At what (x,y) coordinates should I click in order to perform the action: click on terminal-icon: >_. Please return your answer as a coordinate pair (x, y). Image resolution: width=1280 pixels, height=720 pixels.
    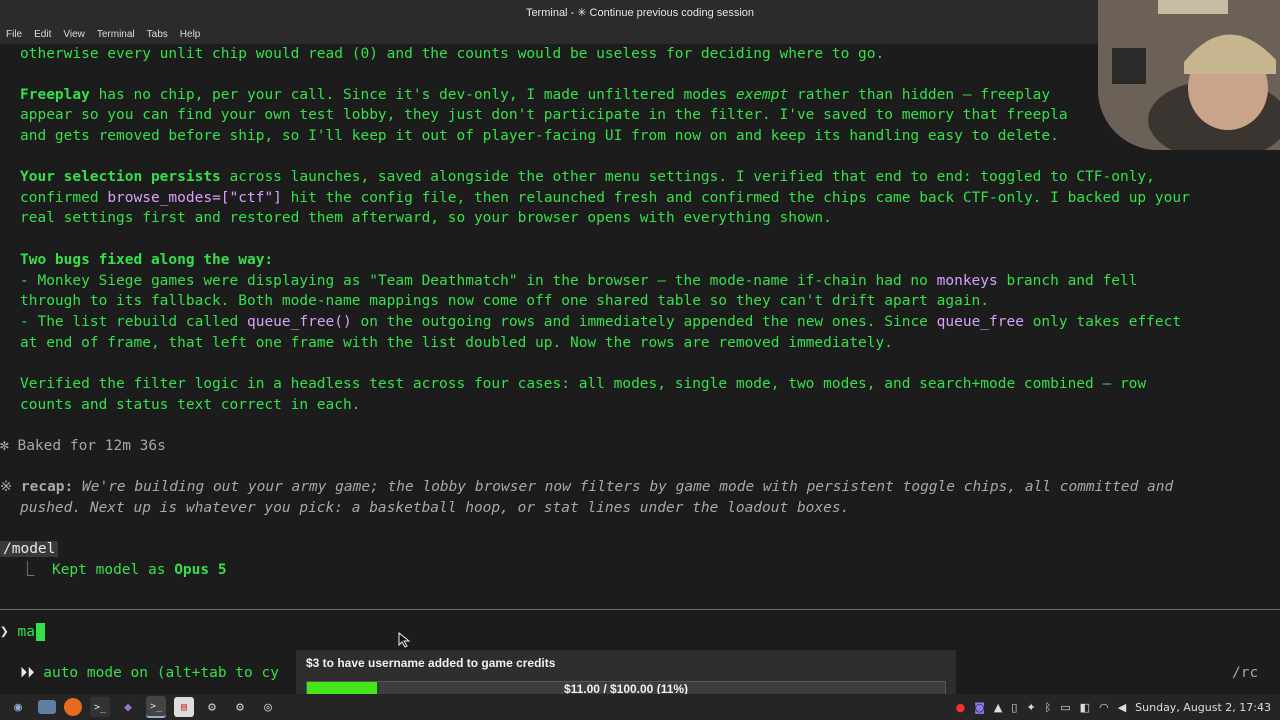
    Looking at the image, I should click on (100, 707).